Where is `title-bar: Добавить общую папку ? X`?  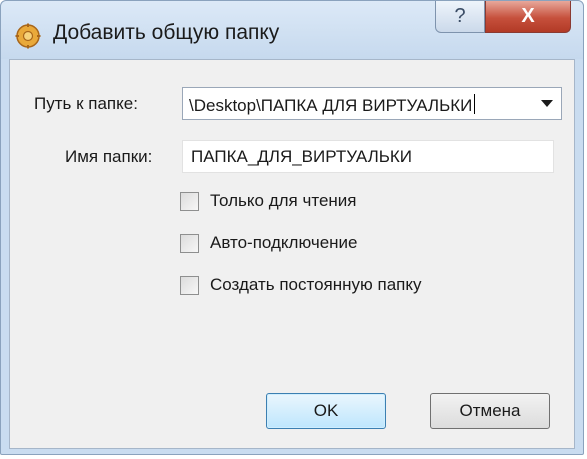 title-bar: Добавить общую папку ? X is located at coordinates (292, 30).